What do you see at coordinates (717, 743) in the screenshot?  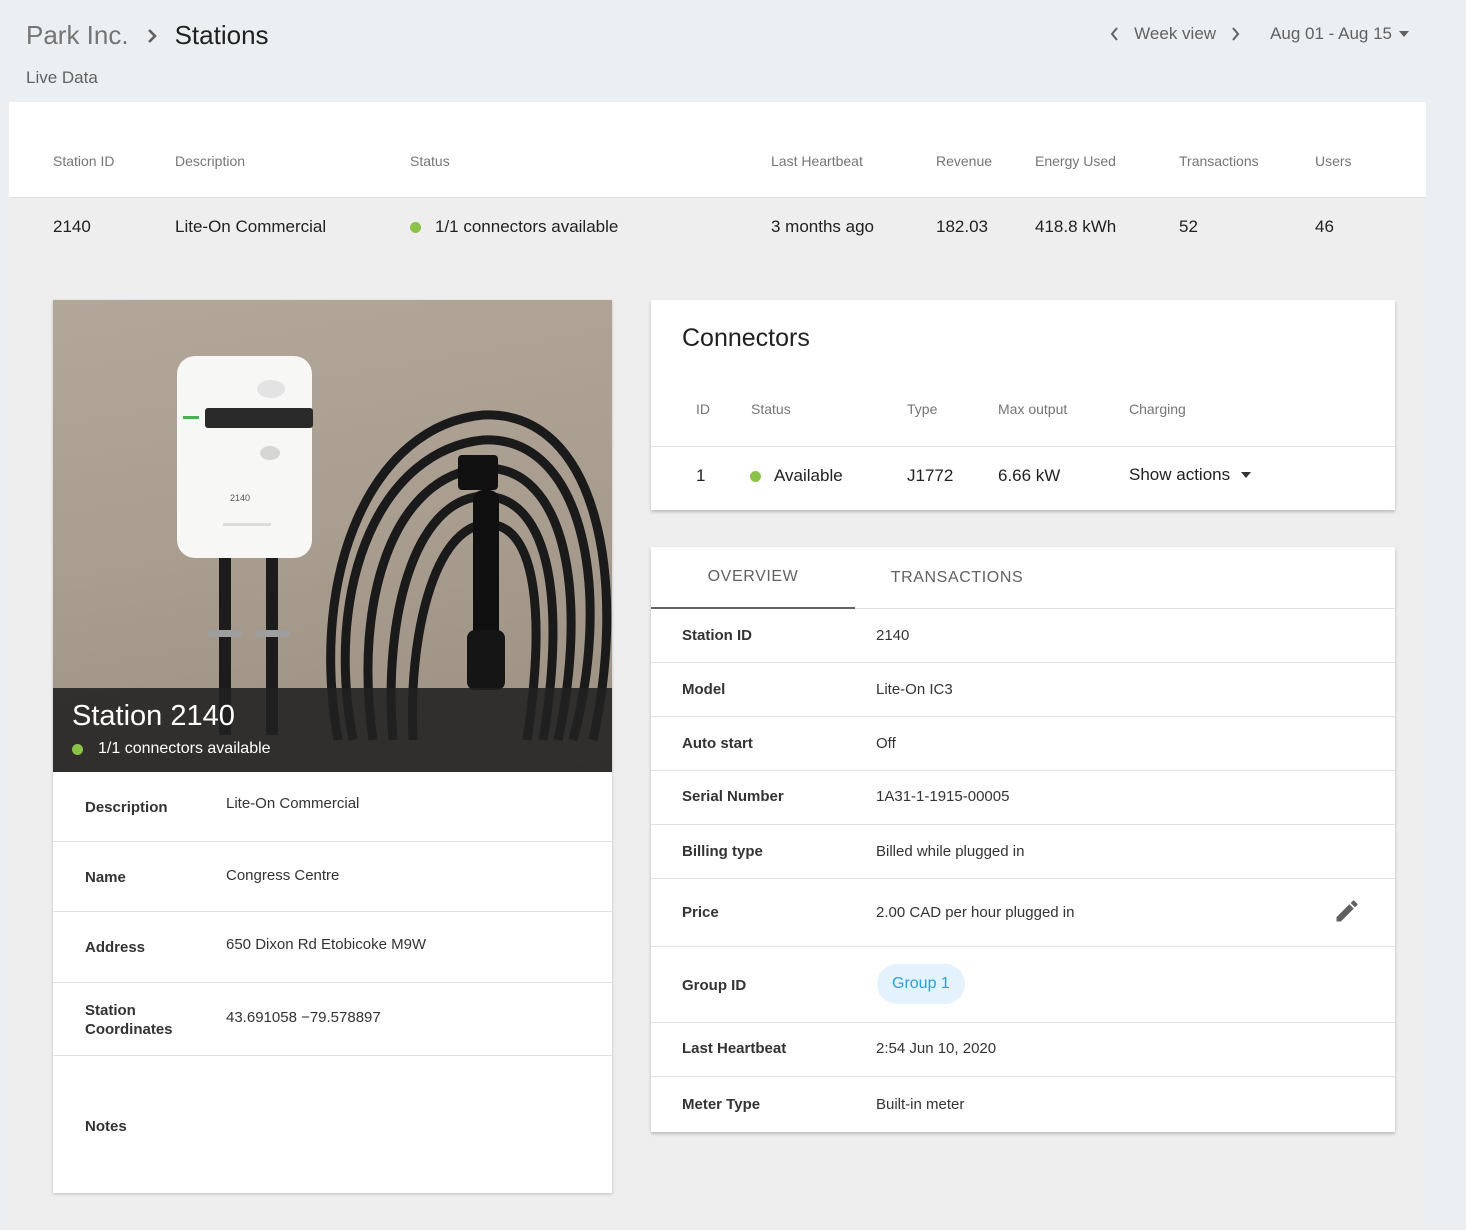 I see `detail-label: Auto start` at bounding box center [717, 743].